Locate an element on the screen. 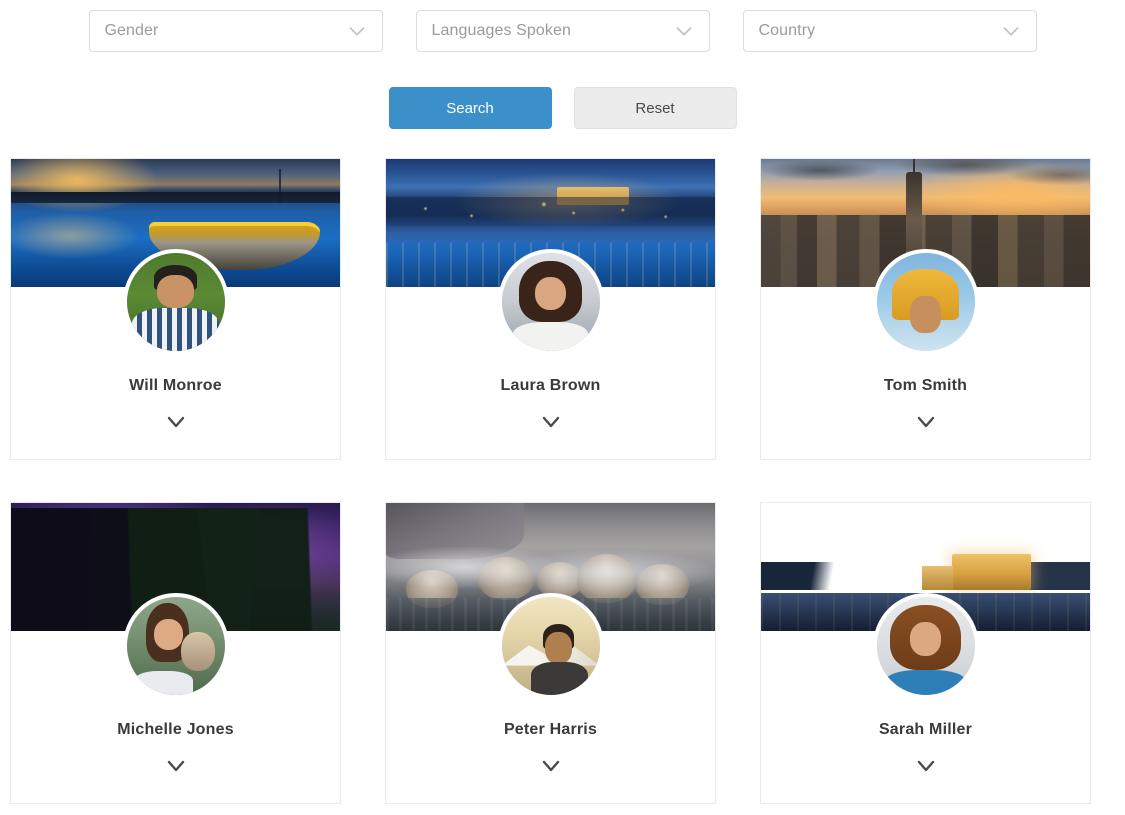 The image size is (1125, 815). profile-card: Laura Brown is located at coordinates (550, 309).